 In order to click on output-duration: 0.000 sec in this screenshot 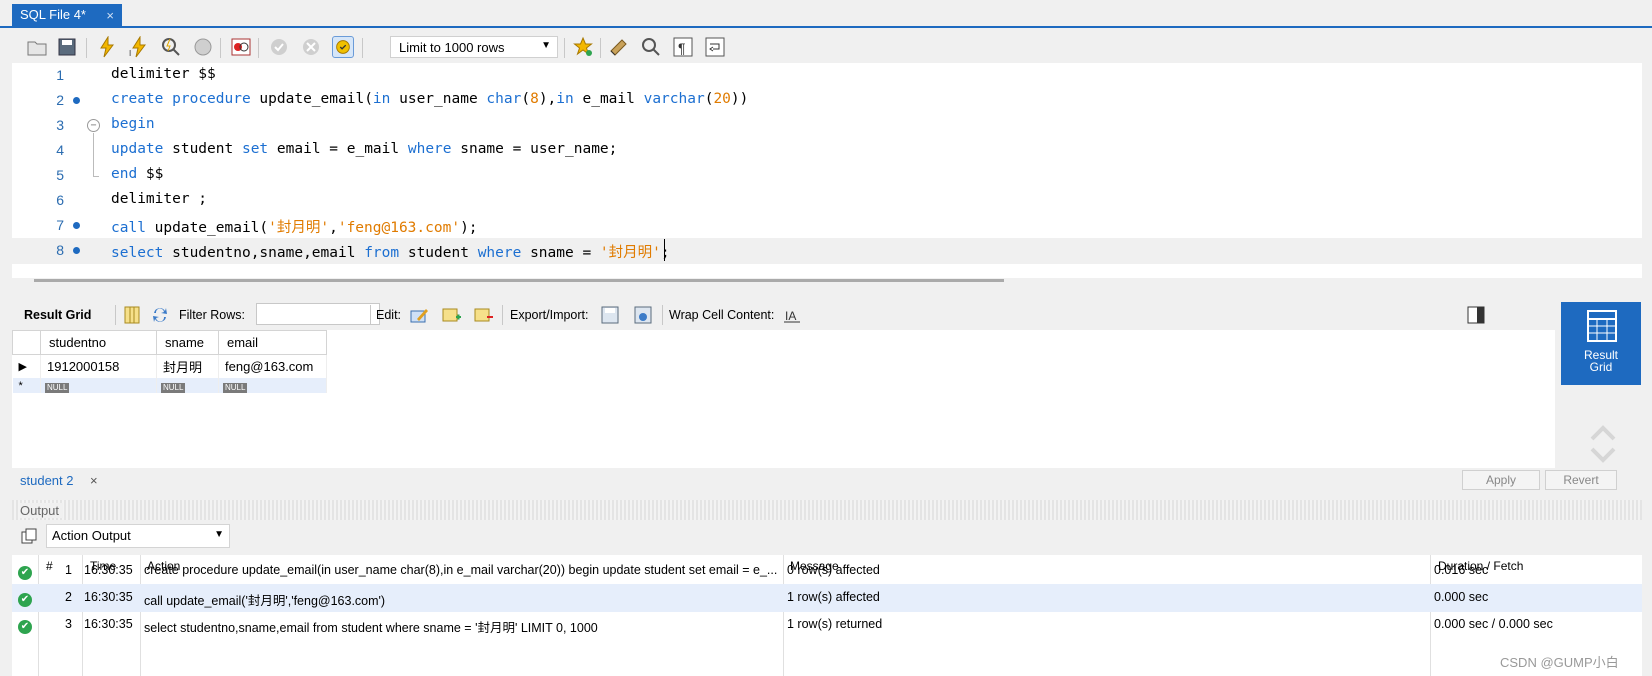, I will do `click(1461, 597)`.